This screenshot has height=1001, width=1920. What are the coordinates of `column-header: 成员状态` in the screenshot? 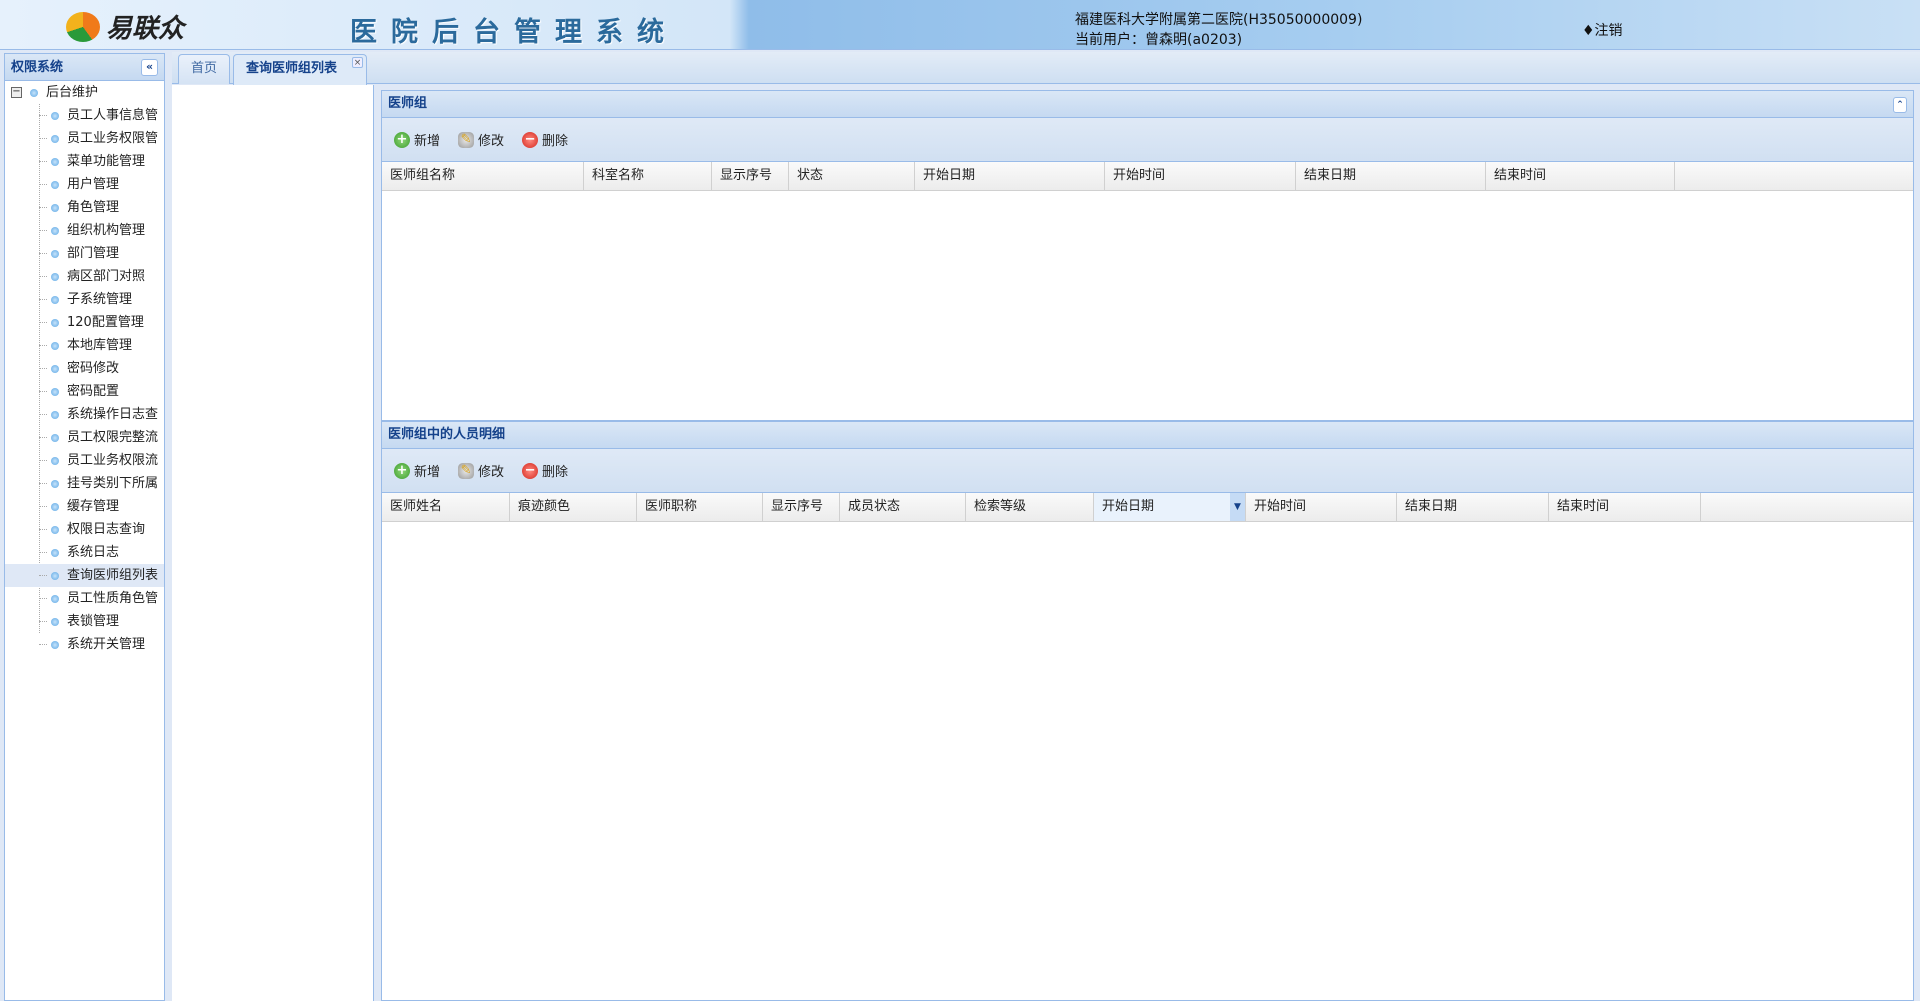 It's located at (903, 507).